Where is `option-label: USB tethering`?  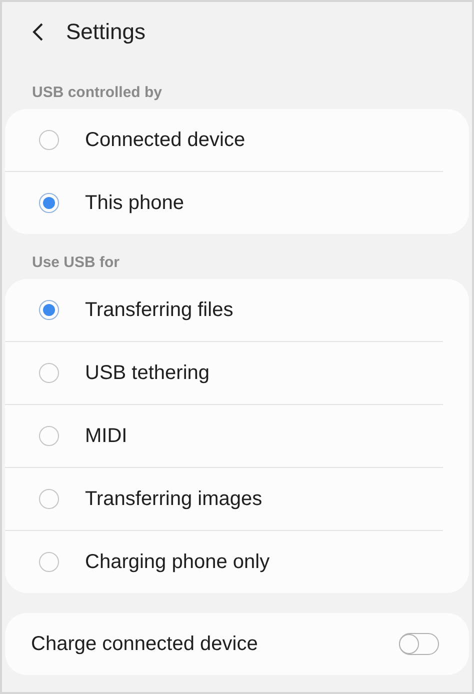
option-label: USB tethering is located at coordinates (147, 373).